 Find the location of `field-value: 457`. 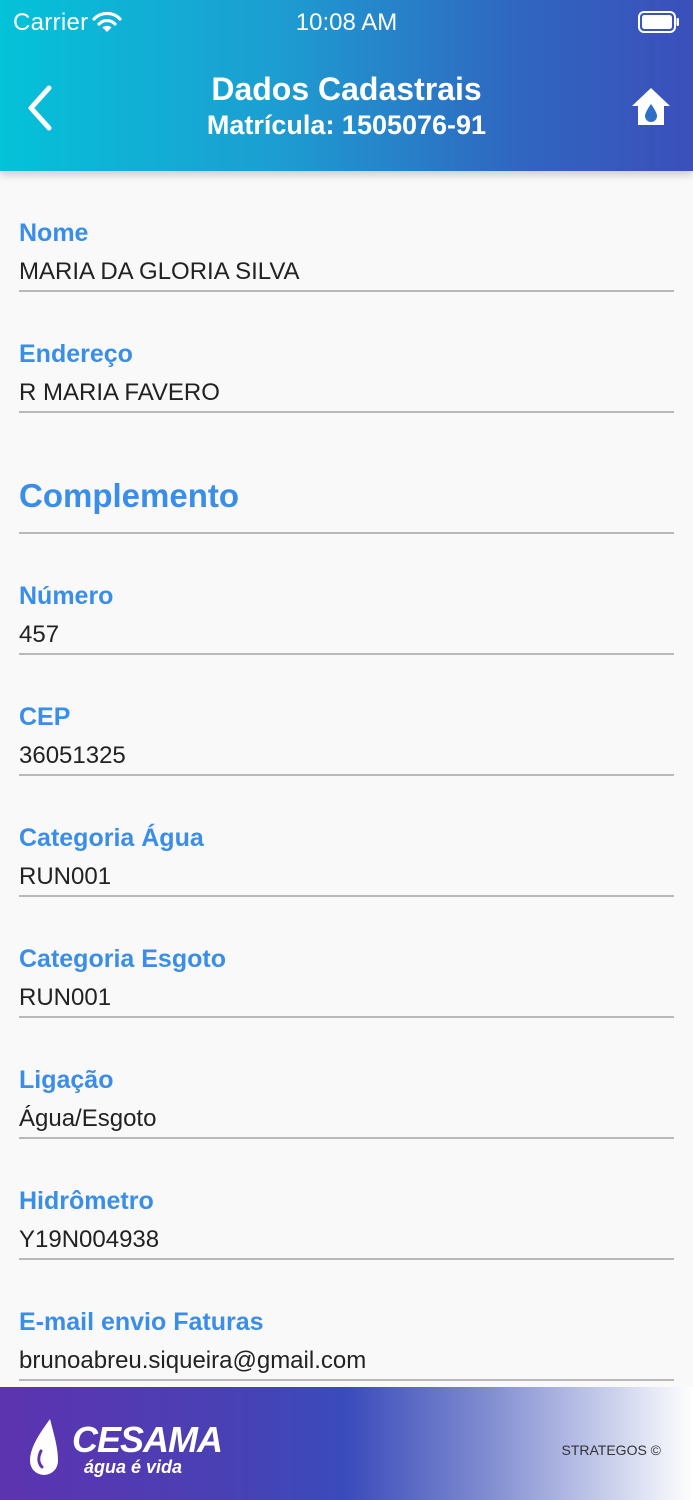

field-value: 457 is located at coordinates (39, 634).